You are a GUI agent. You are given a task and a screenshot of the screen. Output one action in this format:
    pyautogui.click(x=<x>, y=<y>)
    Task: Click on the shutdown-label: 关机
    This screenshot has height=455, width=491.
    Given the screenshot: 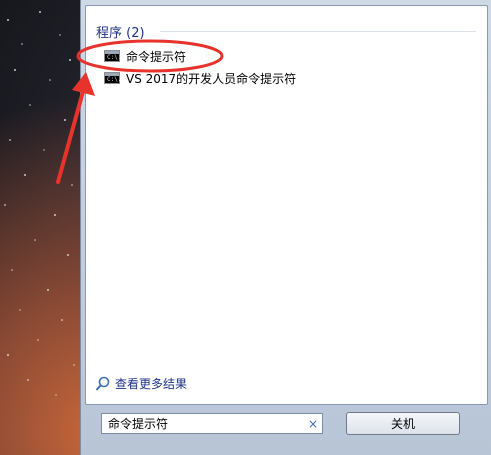 What is the action you would take?
    pyautogui.click(x=402, y=424)
    